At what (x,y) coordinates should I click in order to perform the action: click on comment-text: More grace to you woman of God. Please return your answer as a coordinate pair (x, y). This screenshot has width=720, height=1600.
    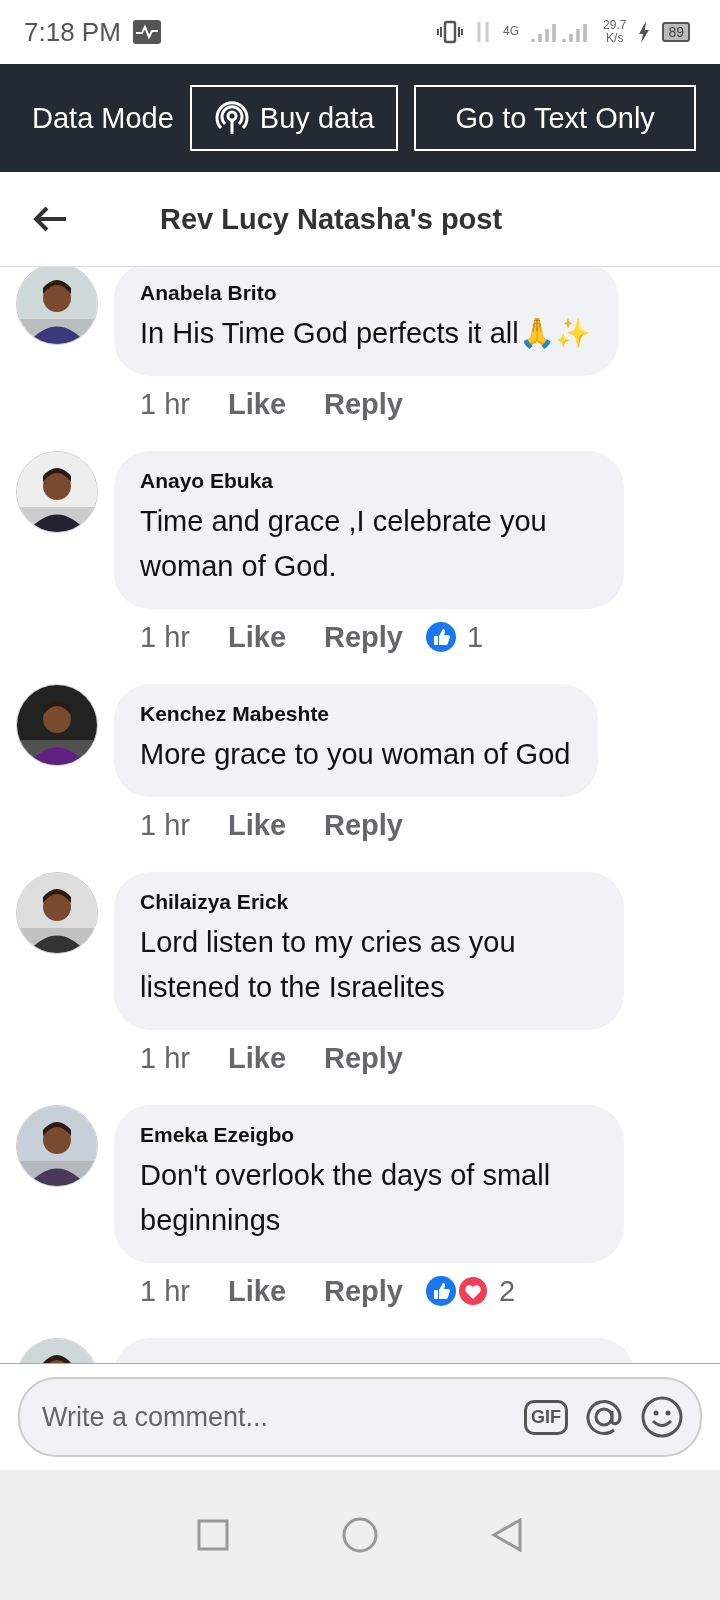
    Looking at the image, I should click on (355, 754).